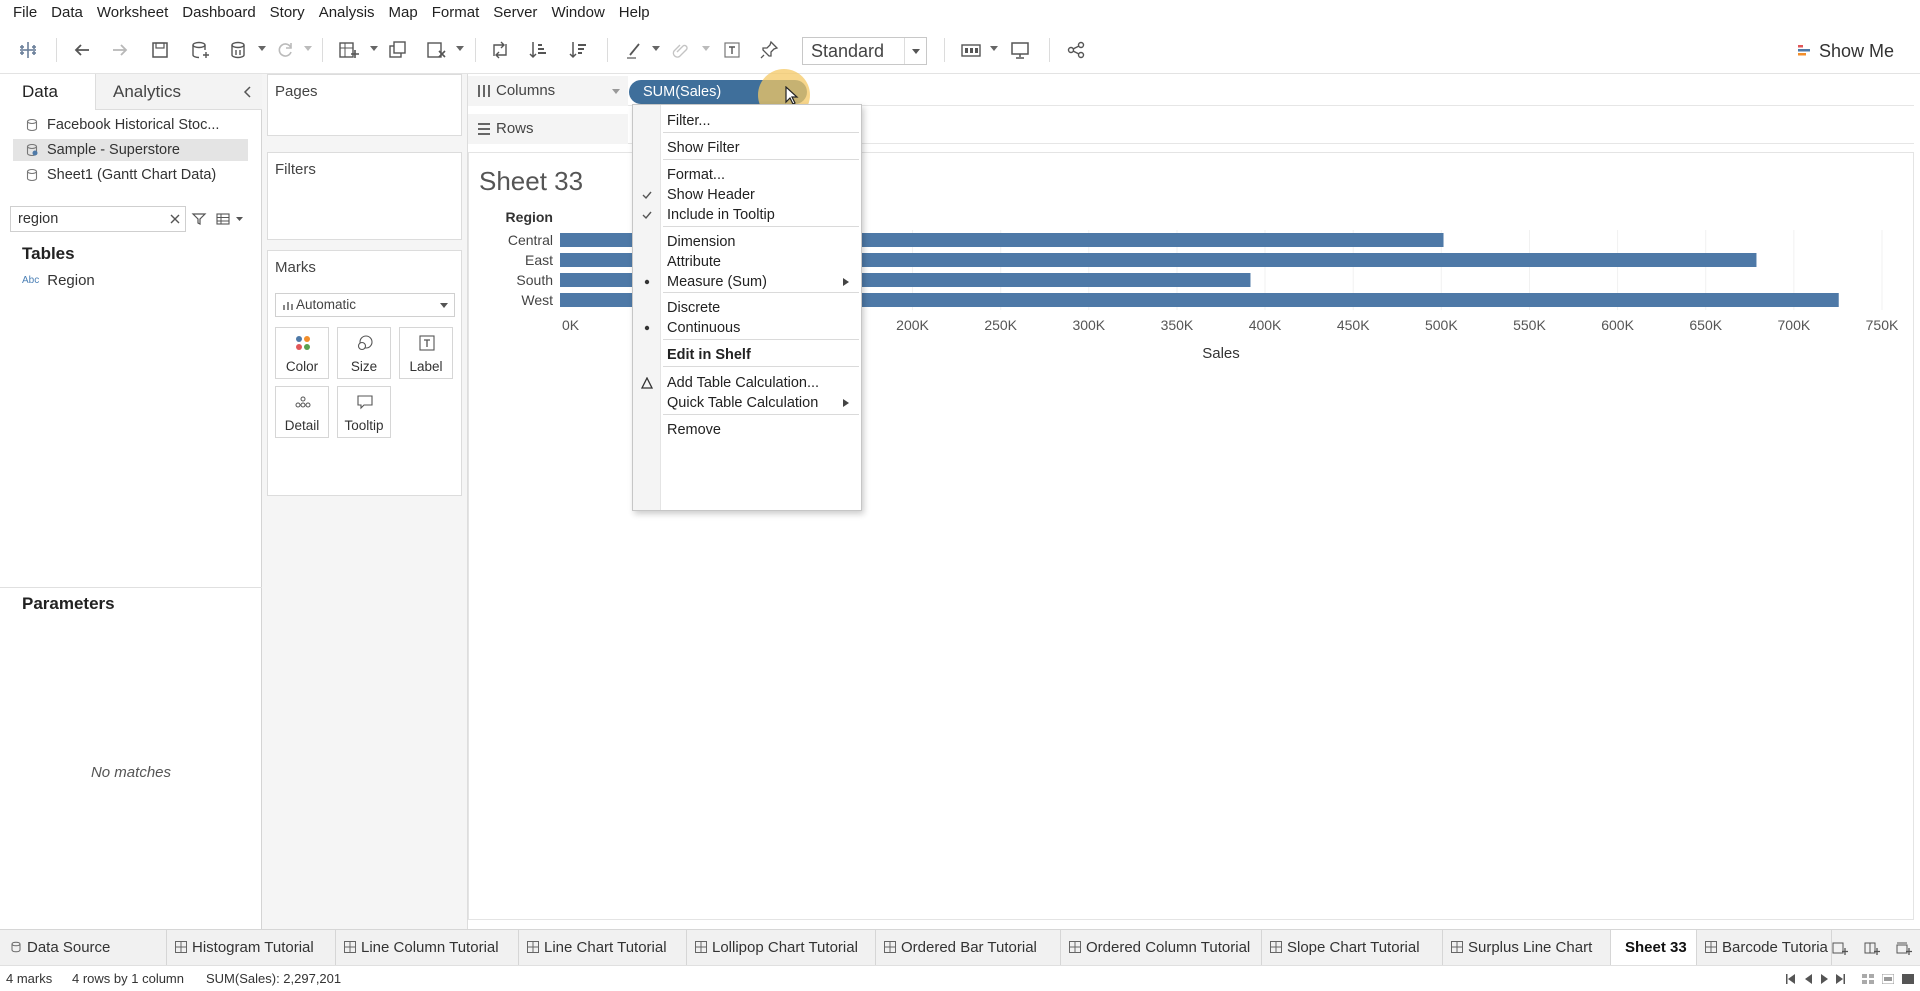 The height and width of the screenshot is (991, 1920). I want to click on worksheet-grid-icon, so click(181, 947).